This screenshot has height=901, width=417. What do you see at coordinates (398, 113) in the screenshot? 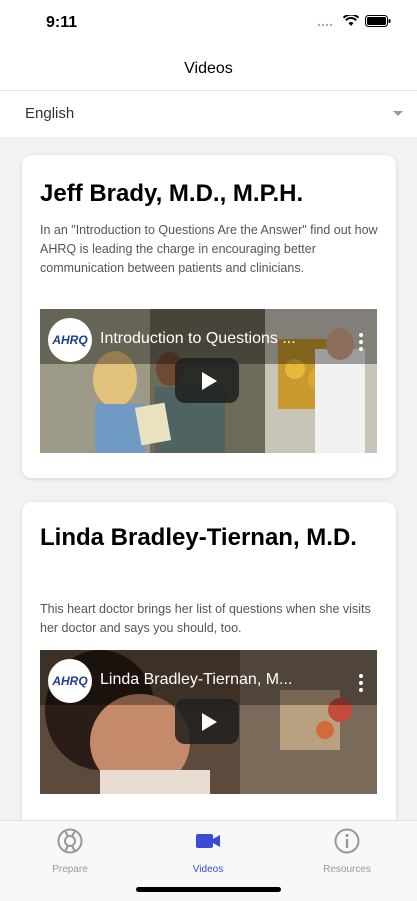
I see `caret-down-icon` at bounding box center [398, 113].